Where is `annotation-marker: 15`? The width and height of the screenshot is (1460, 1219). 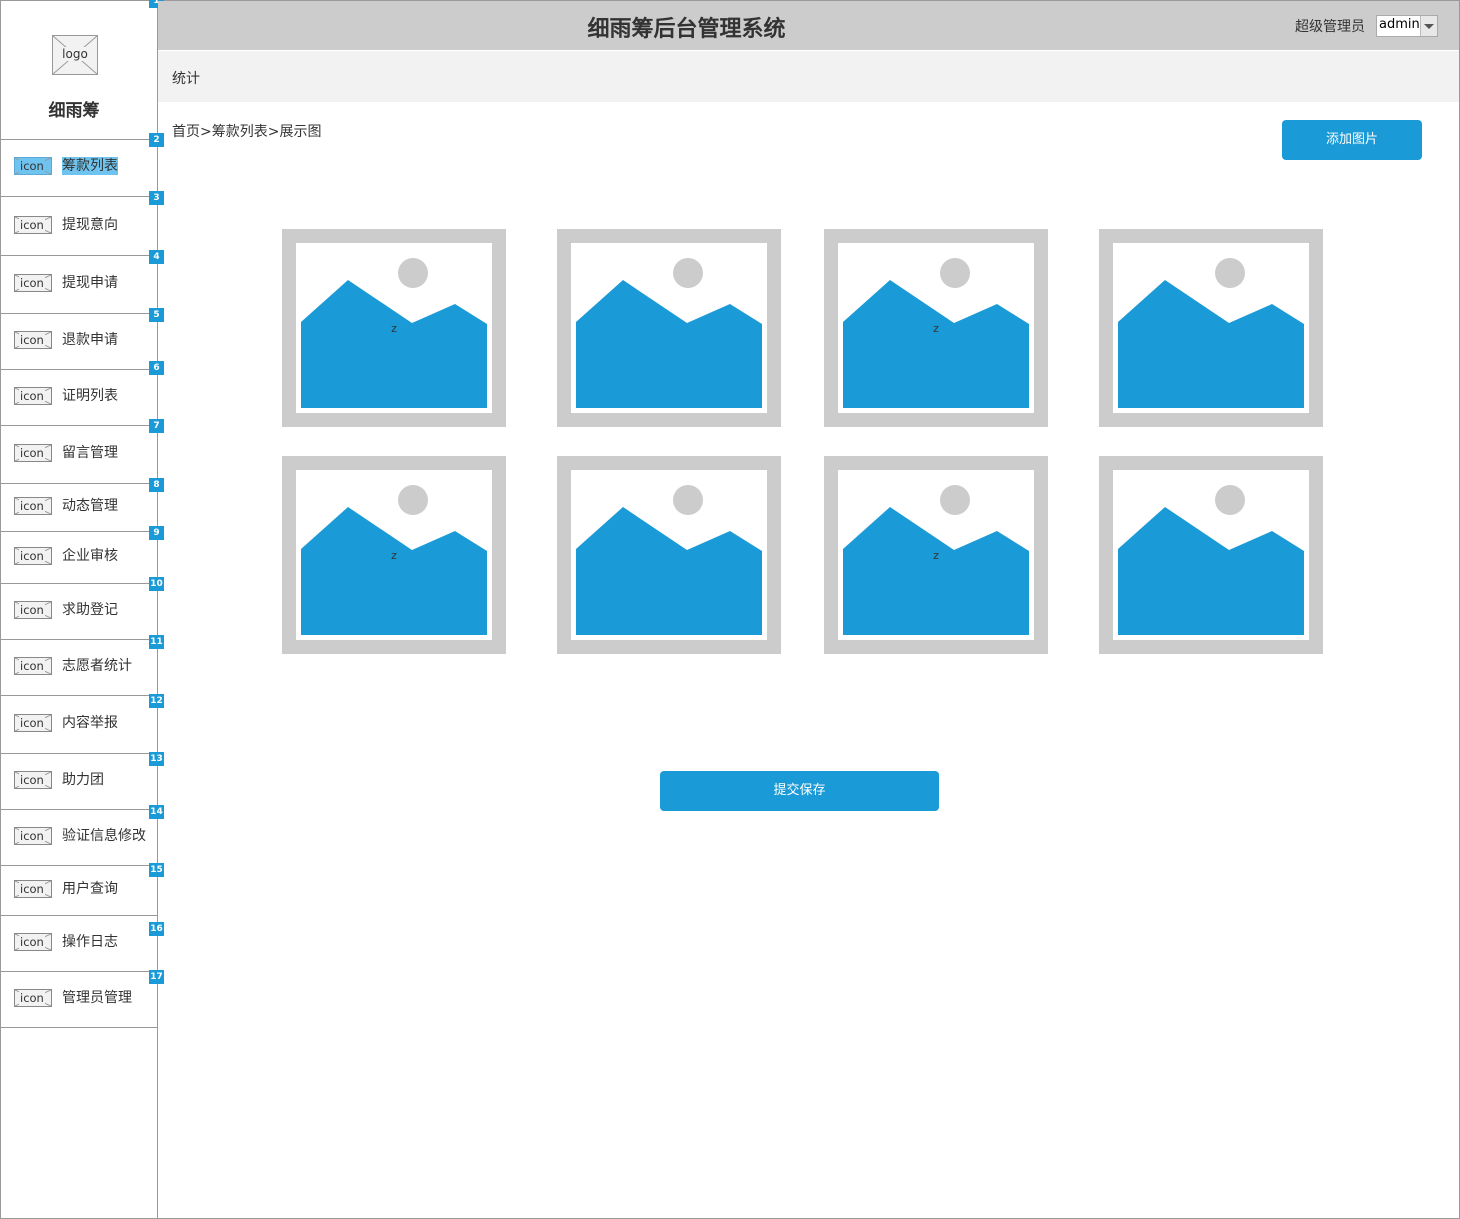 annotation-marker: 15 is located at coordinates (156, 870).